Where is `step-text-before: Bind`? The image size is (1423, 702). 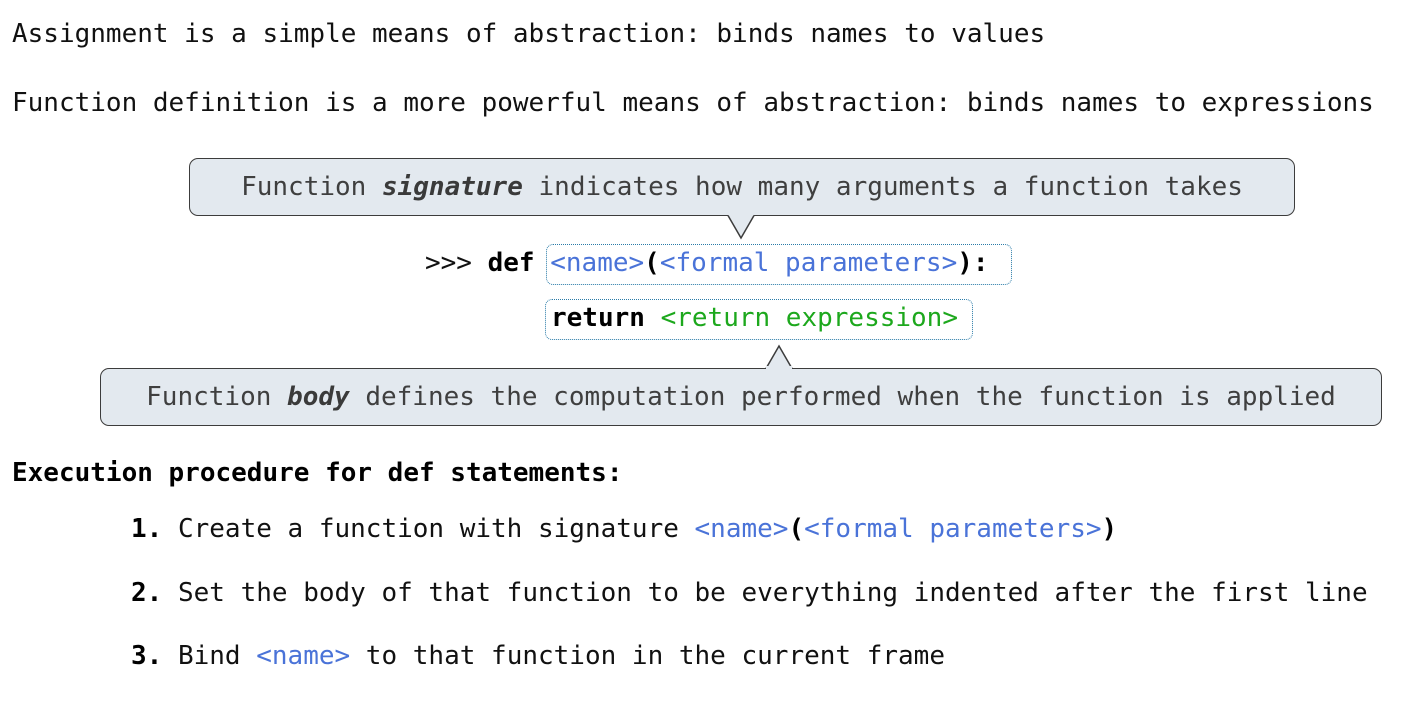
step-text-before: Bind is located at coordinates (209, 656).